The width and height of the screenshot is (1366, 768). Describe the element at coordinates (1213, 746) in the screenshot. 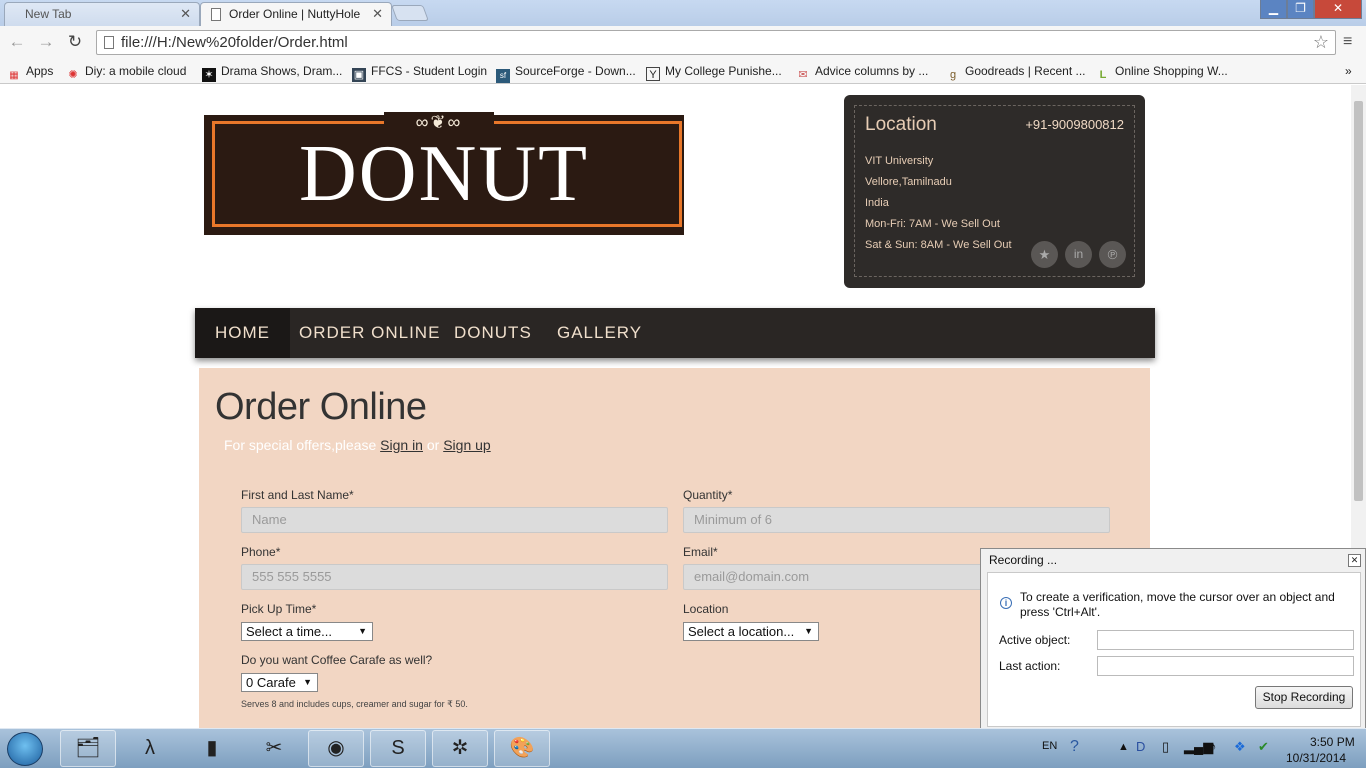

I see `volume-icon: ♪` at that location.